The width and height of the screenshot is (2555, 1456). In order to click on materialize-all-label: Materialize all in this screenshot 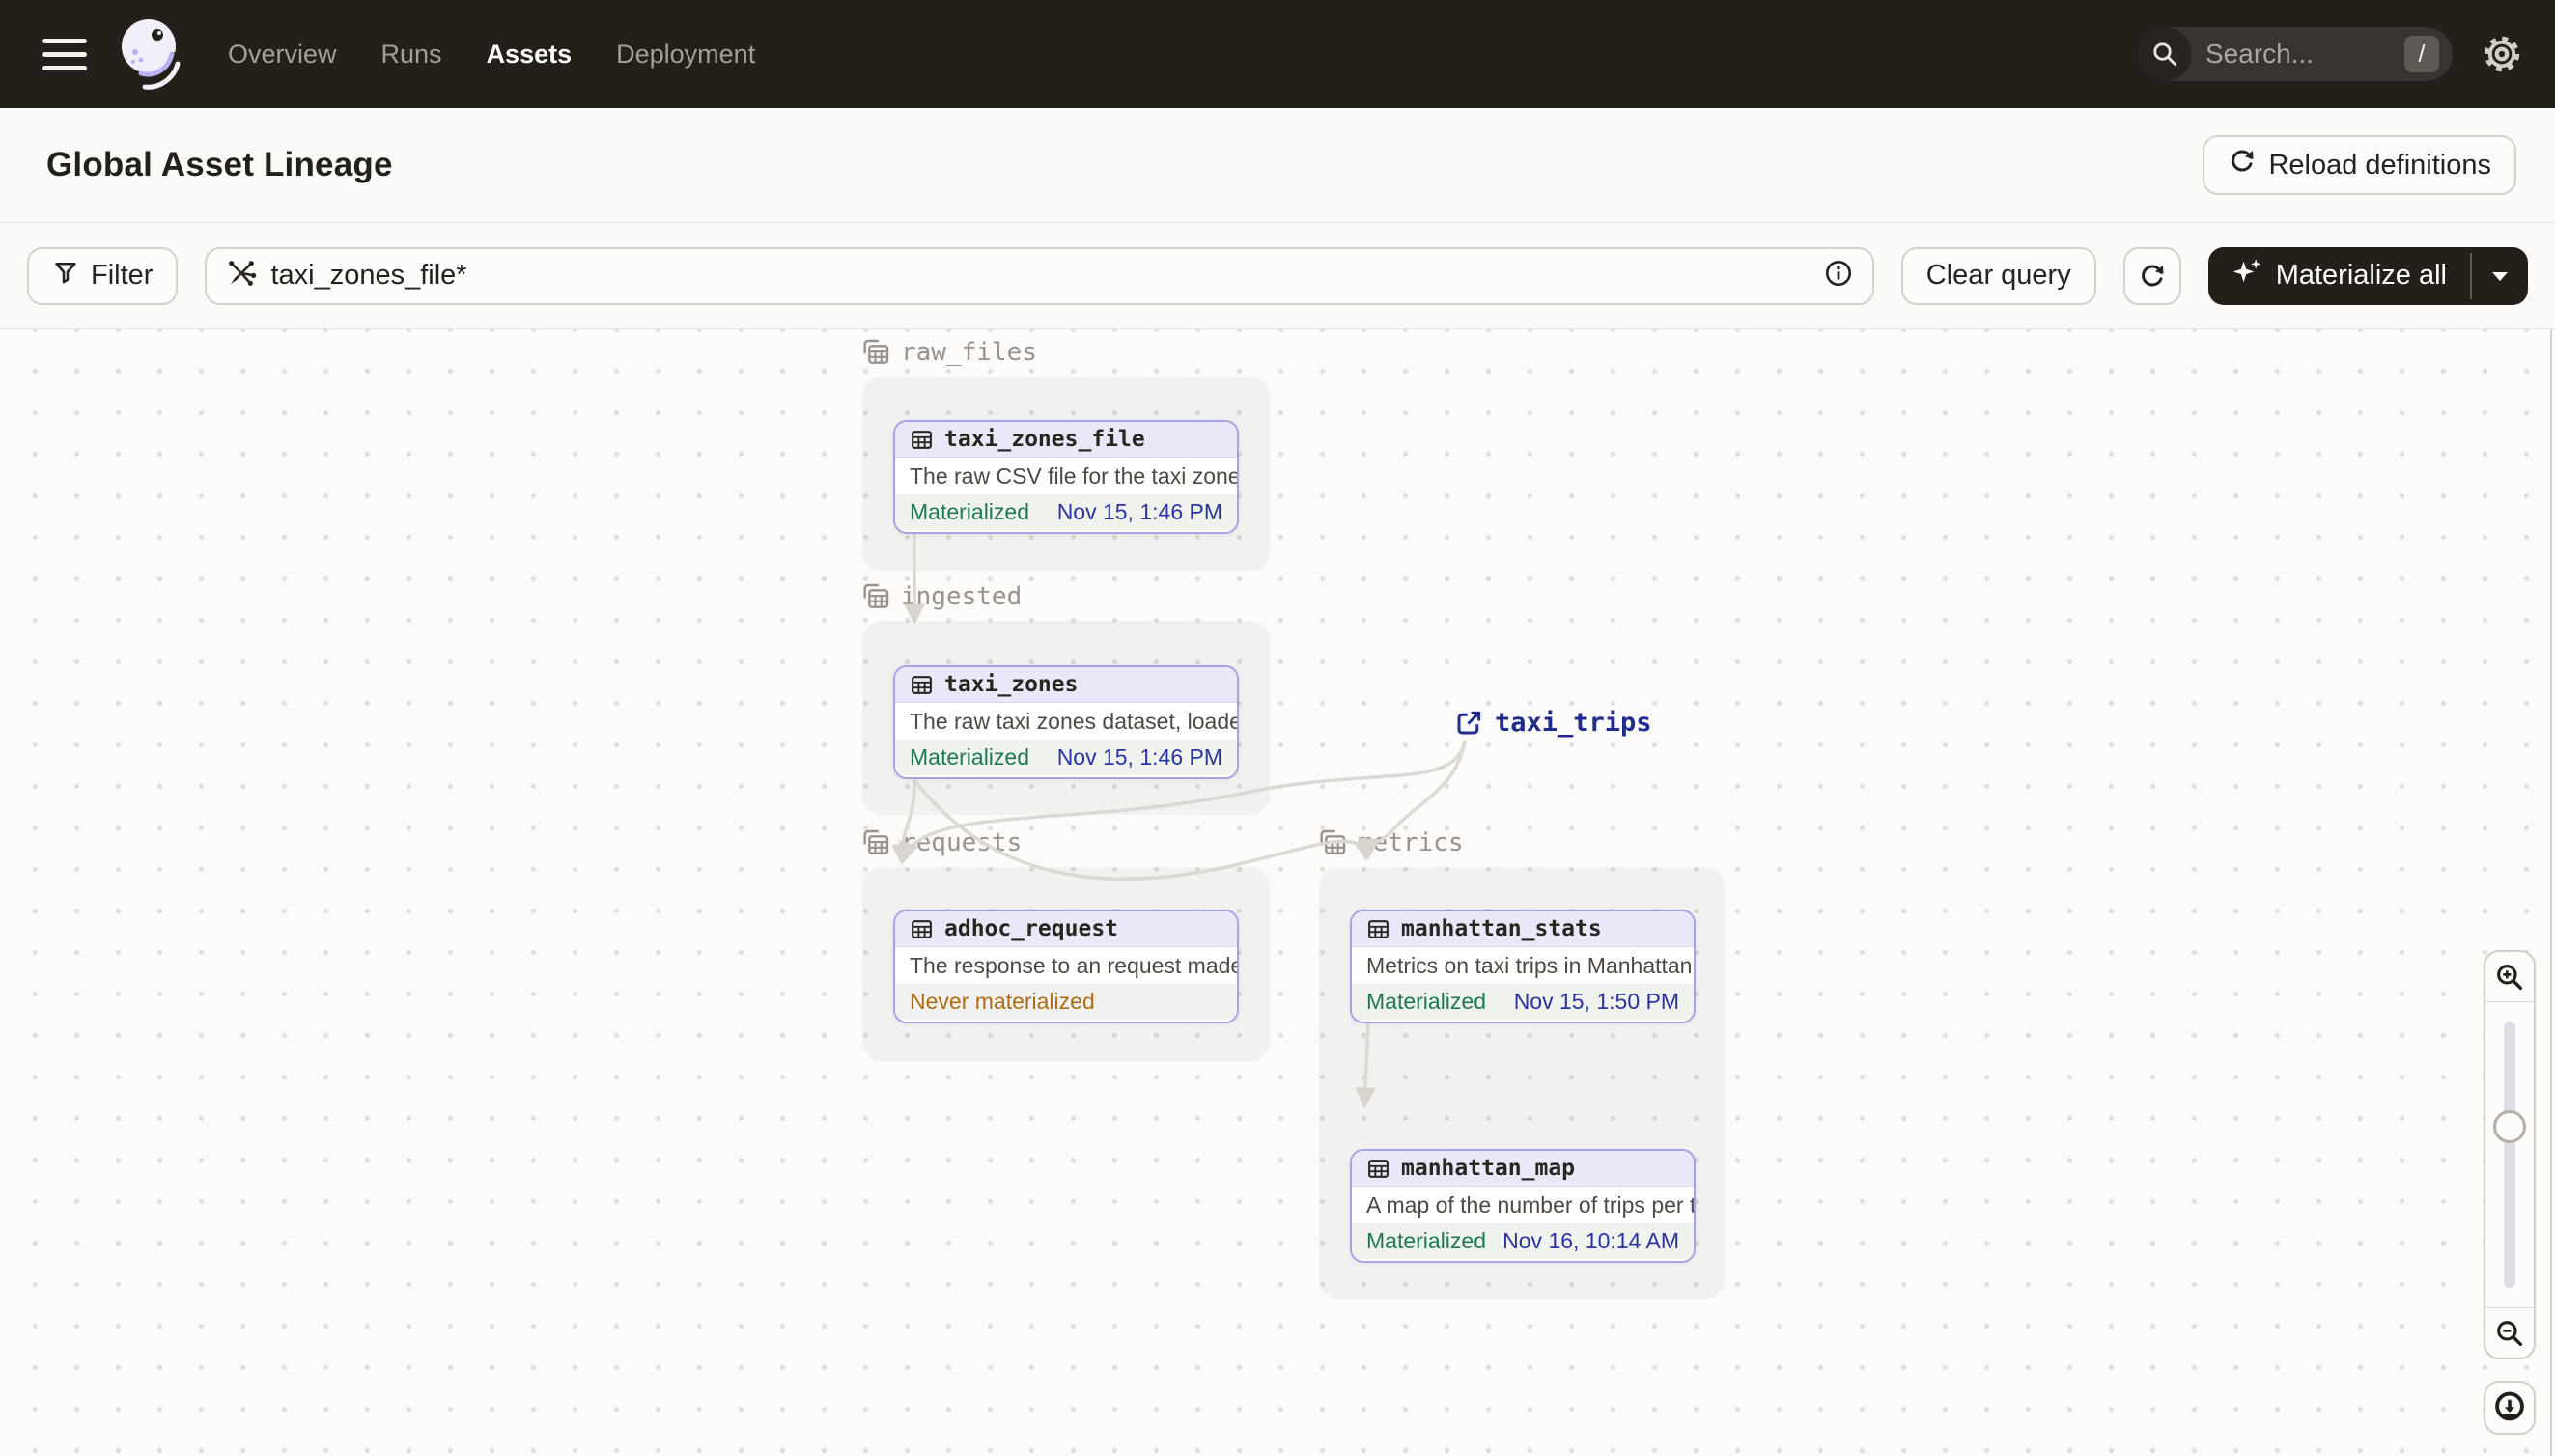, I will do `click(2361, 275)`.